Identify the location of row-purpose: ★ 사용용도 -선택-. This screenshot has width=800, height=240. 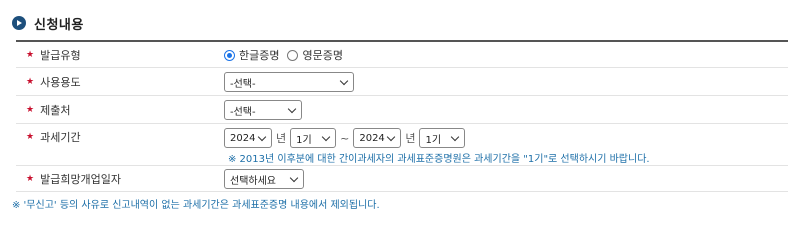
(402, 82).